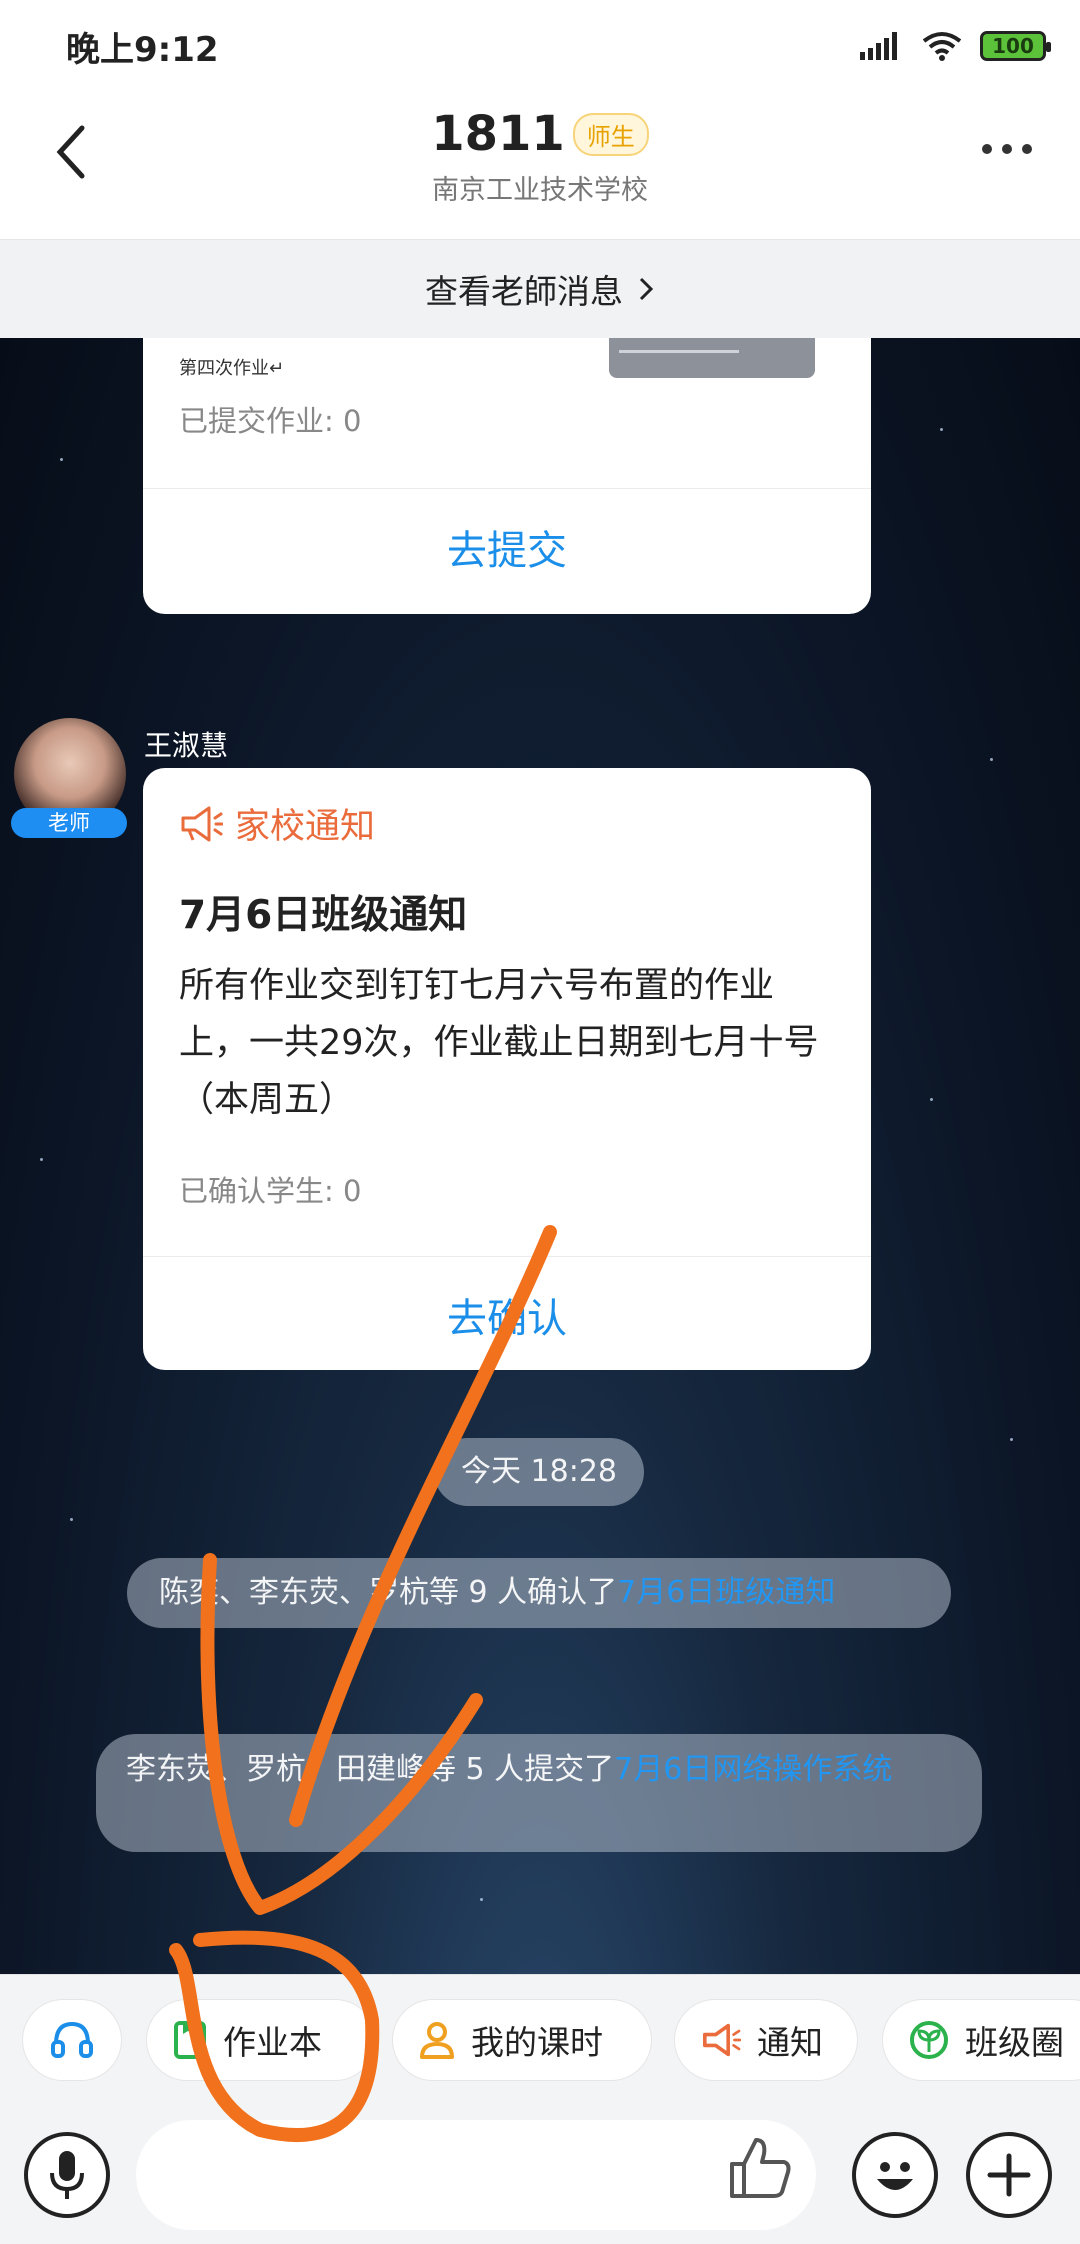 This screenshot has height=2244, width=1080. I want to click on sprout-icon, so click(929, 2040).